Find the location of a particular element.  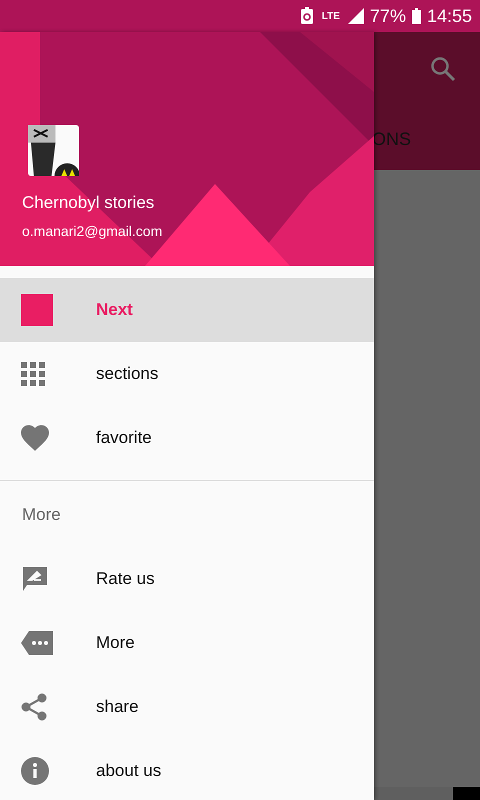

drawer-item: sections is located at coordinates (187, 374).